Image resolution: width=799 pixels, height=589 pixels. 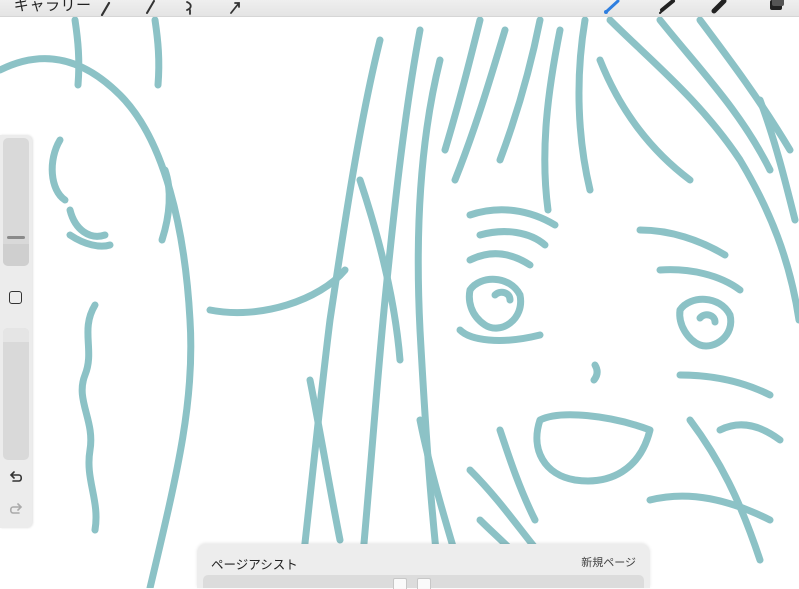 I want to click on brush-size-fill, so click(x=16, y=255).